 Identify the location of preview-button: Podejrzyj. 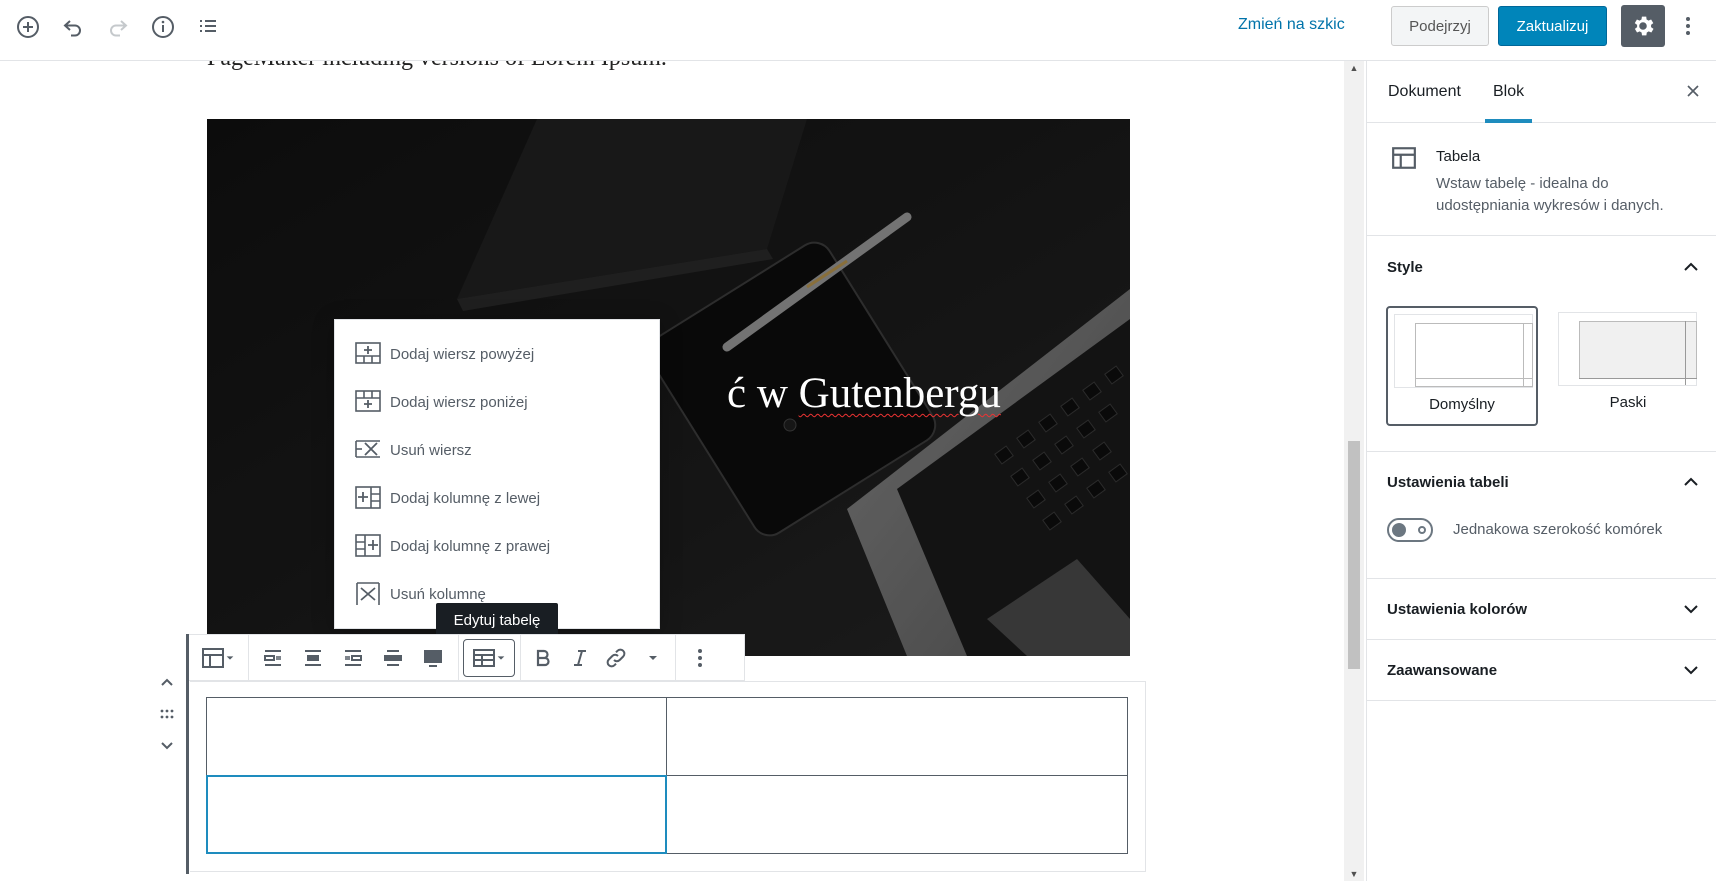
(1440, 26).